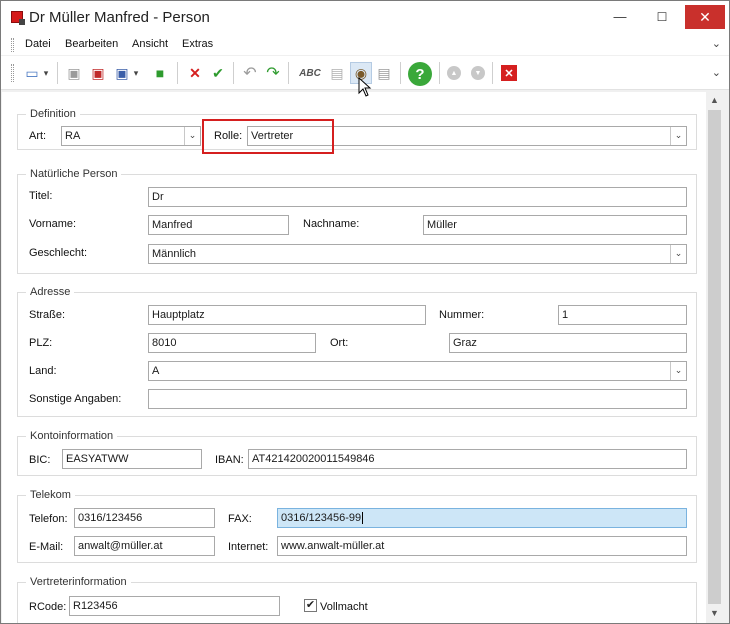  Describe the element at coordinates (454, 73) in the screenshot. I see `previous-record-icon: ▲` at that location.